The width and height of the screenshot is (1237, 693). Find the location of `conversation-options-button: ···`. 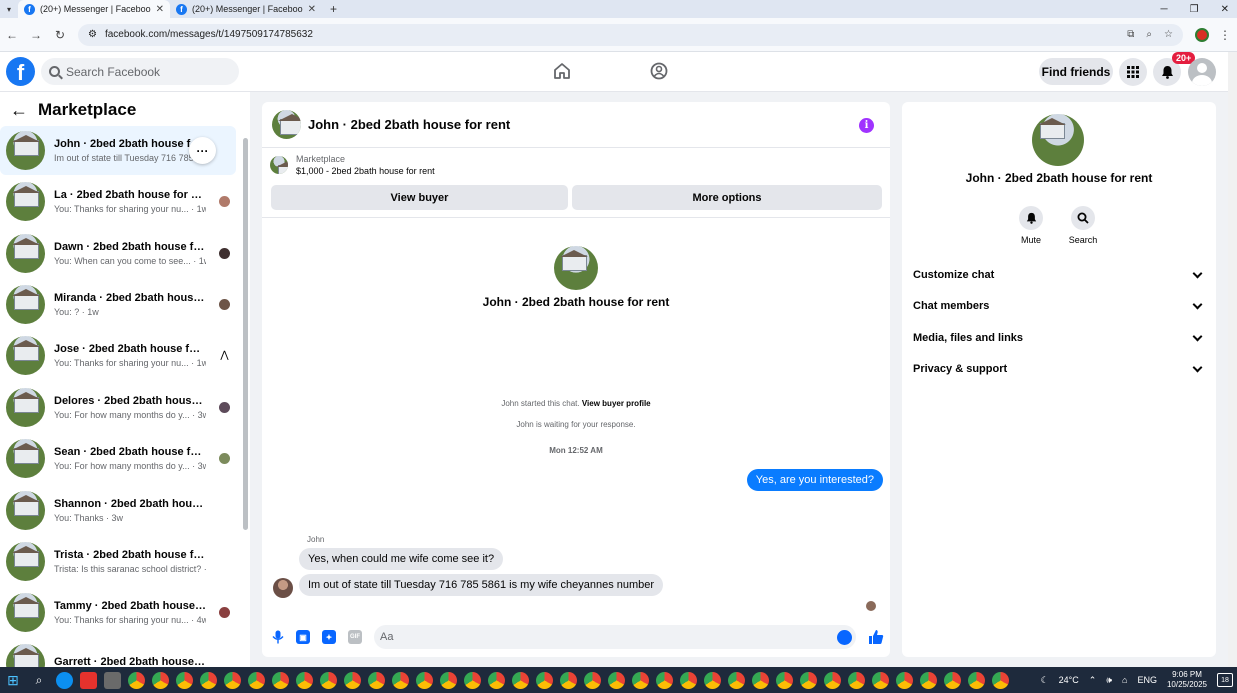

conversation-options-button: ··· is located at coordinates (202, 150).